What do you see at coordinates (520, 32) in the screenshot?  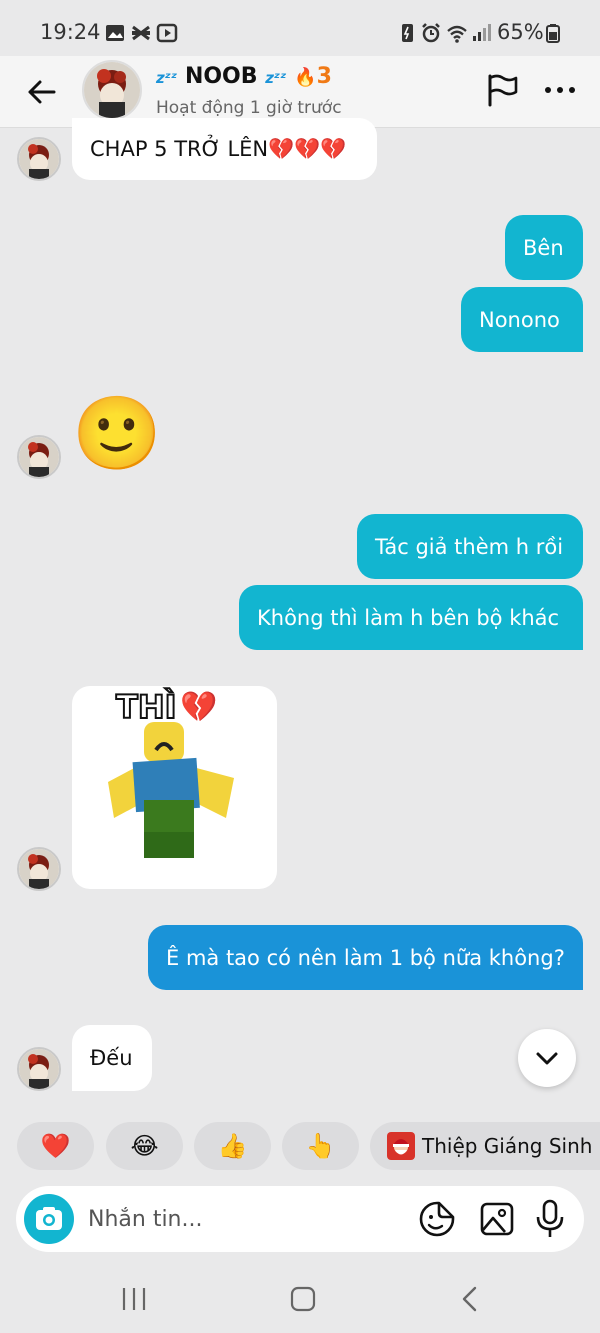 I see `battery-percentage: 65%` at bounding box center [520, 32].